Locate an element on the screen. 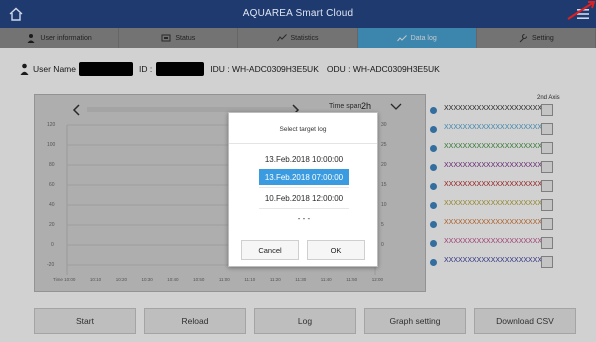 This screenshot has height=342, width=596. log-option: 13.Feb.2018 10:00:00 is located at coordinates (304, 159).